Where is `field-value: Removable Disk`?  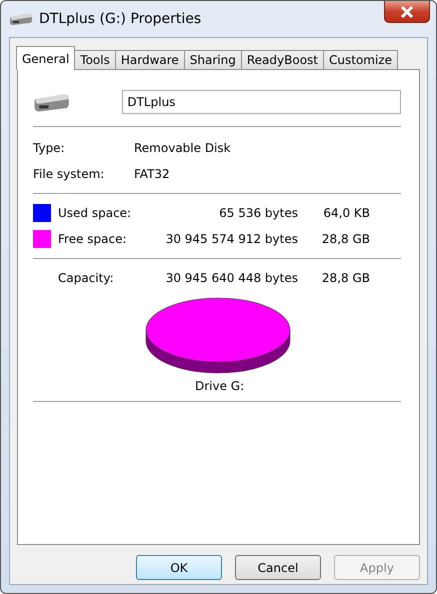
field-value: Removable Disk is located at coordinates (182, 148).